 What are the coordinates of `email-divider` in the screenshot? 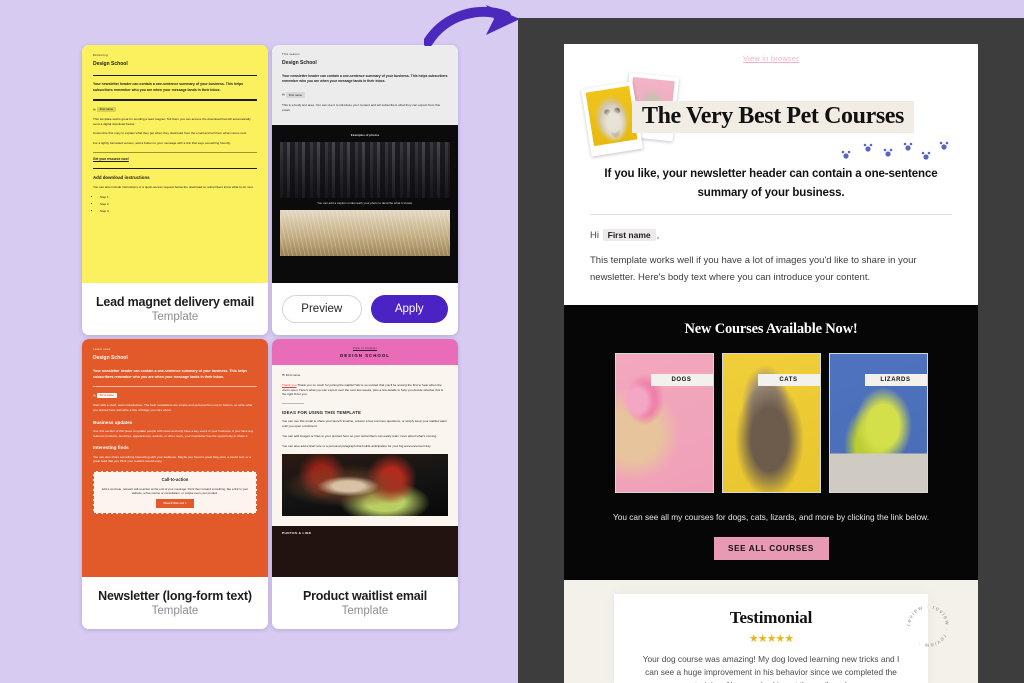 It's located at (771, 215).